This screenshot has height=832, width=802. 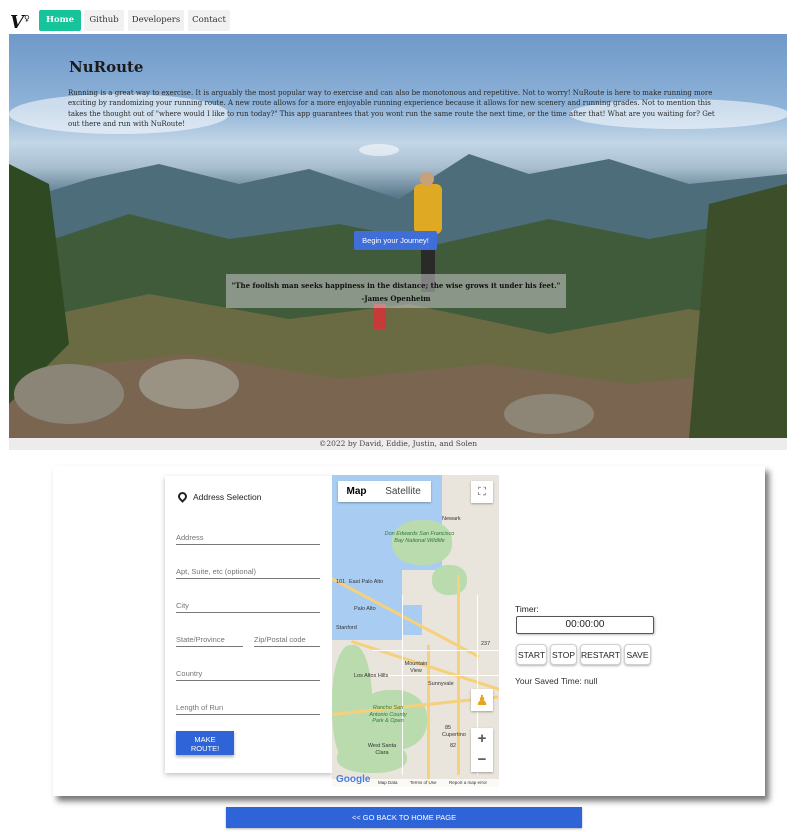 I want to click on nav-developers-button: Developers, so click(x=156, y=20).